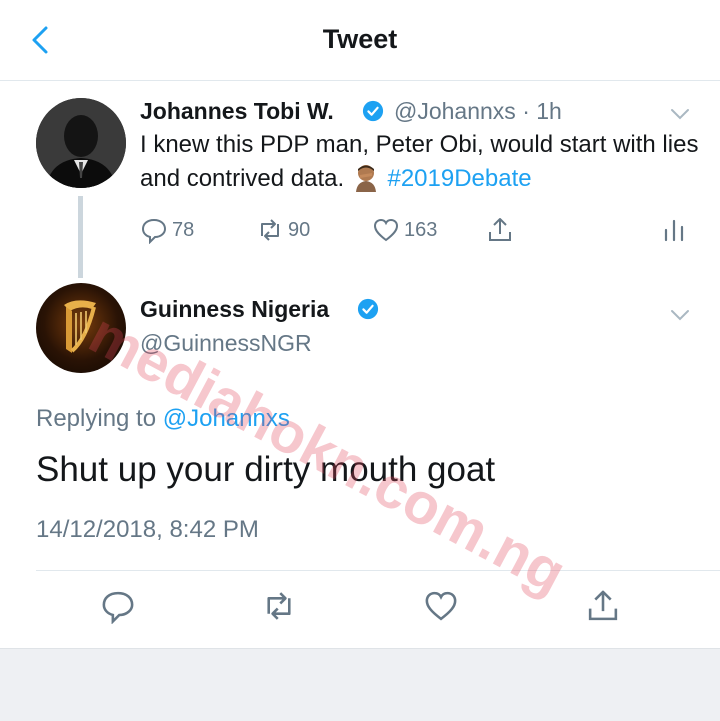 This screenshot has height=721, width=720. I want to click on hashtag-link: #2019Debate, so click(459, 178).